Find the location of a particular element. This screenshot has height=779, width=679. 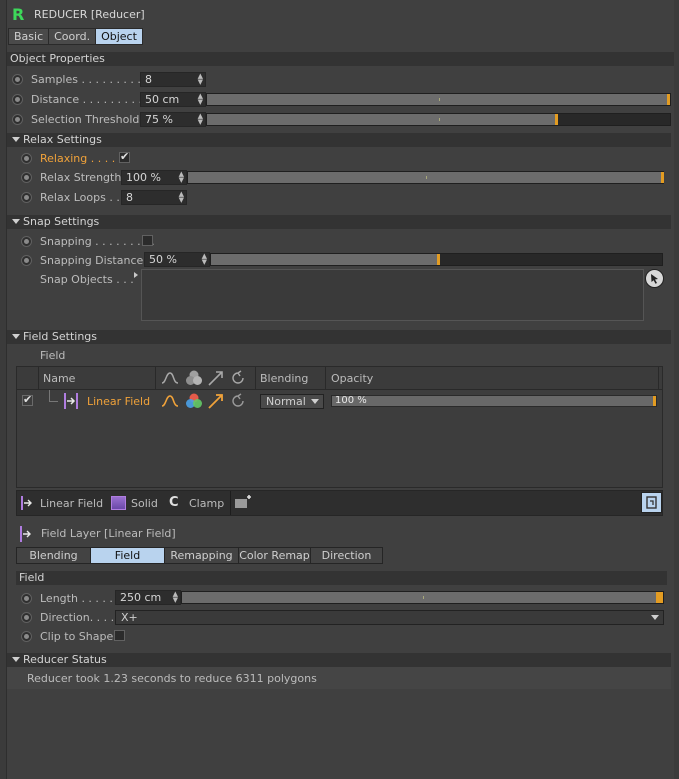

distance-keyframe-icon is located at coordinates (17, 99).